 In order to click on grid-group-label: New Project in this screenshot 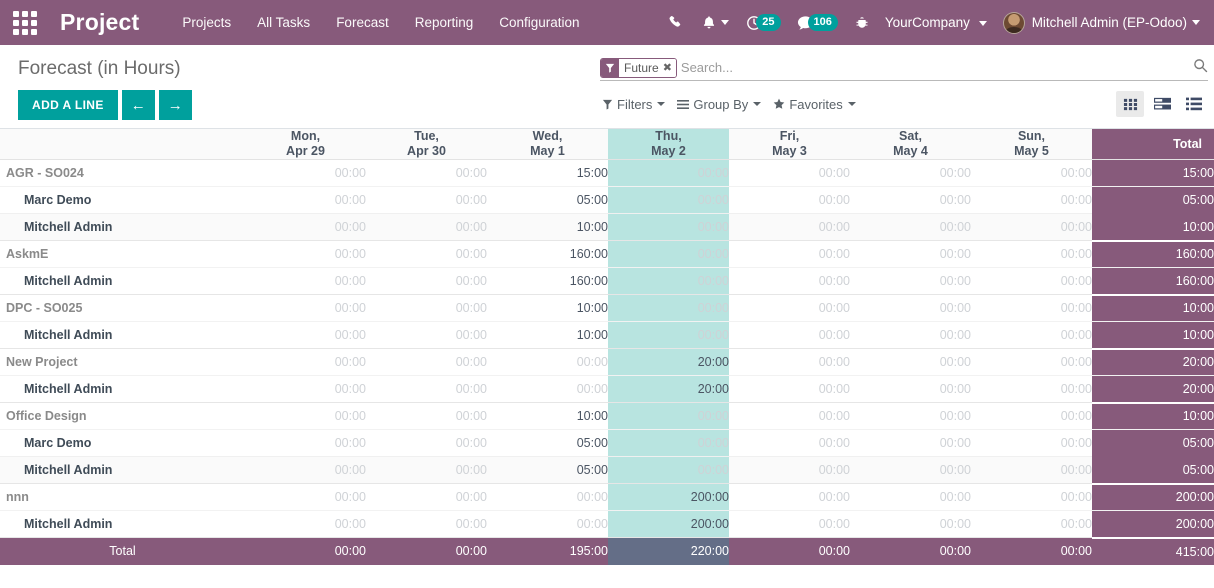, I will do `click(122, 362)`.